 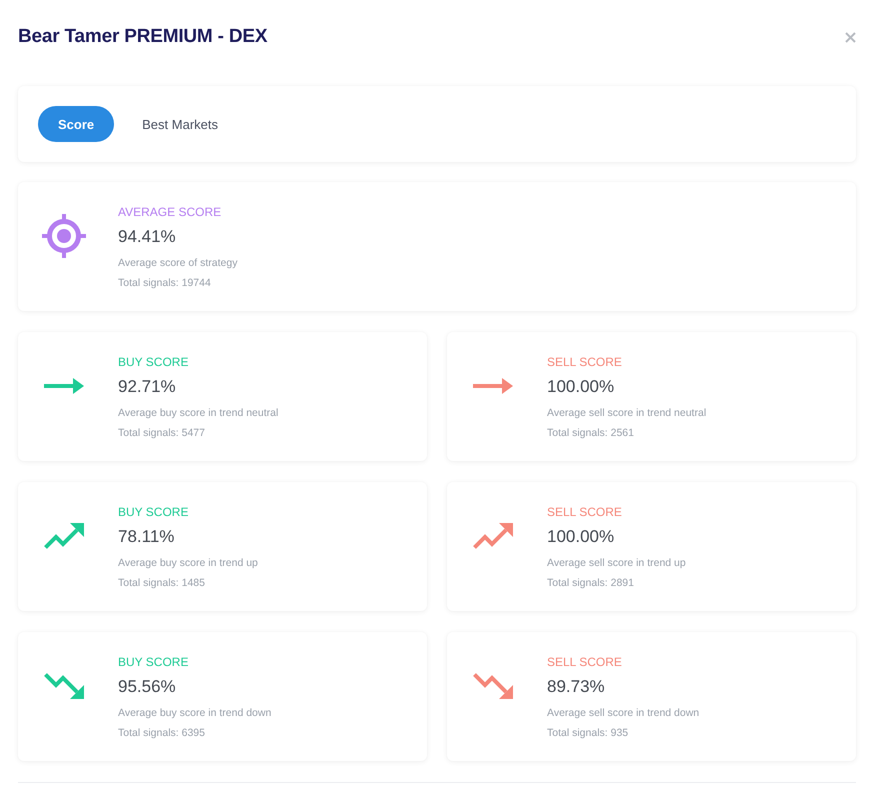 What do you see at coordinates (147, 387) in the screenshot?
I see `score-value: 92.71%` at bounding box center [147, 387].